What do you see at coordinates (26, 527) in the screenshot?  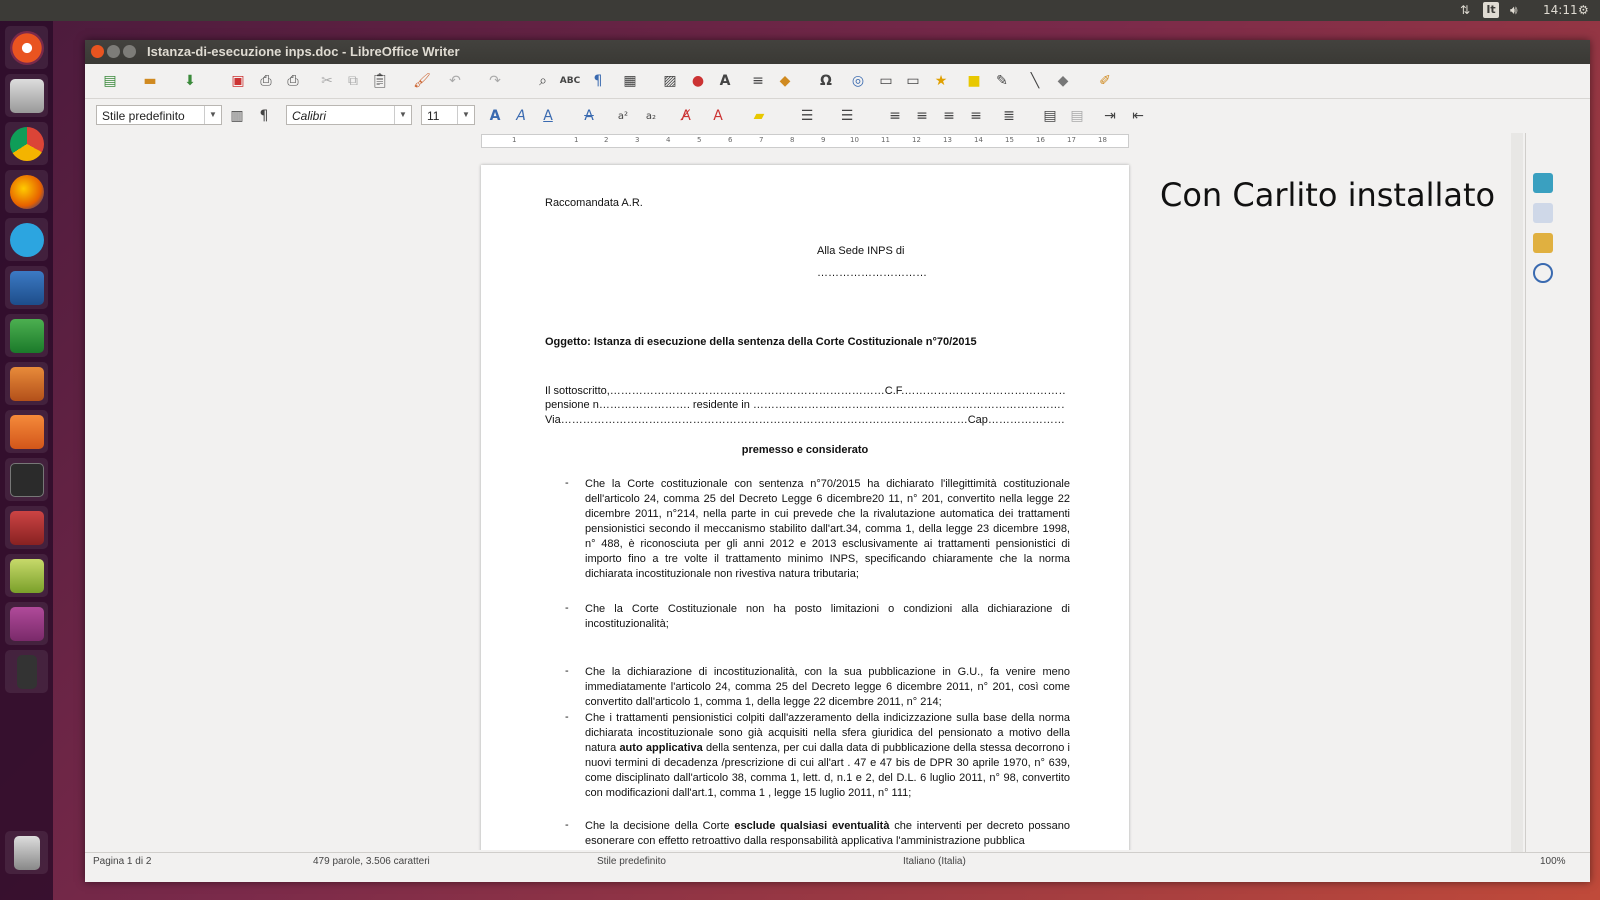 I see `launcher-settings` at bounding box center [26, 527].